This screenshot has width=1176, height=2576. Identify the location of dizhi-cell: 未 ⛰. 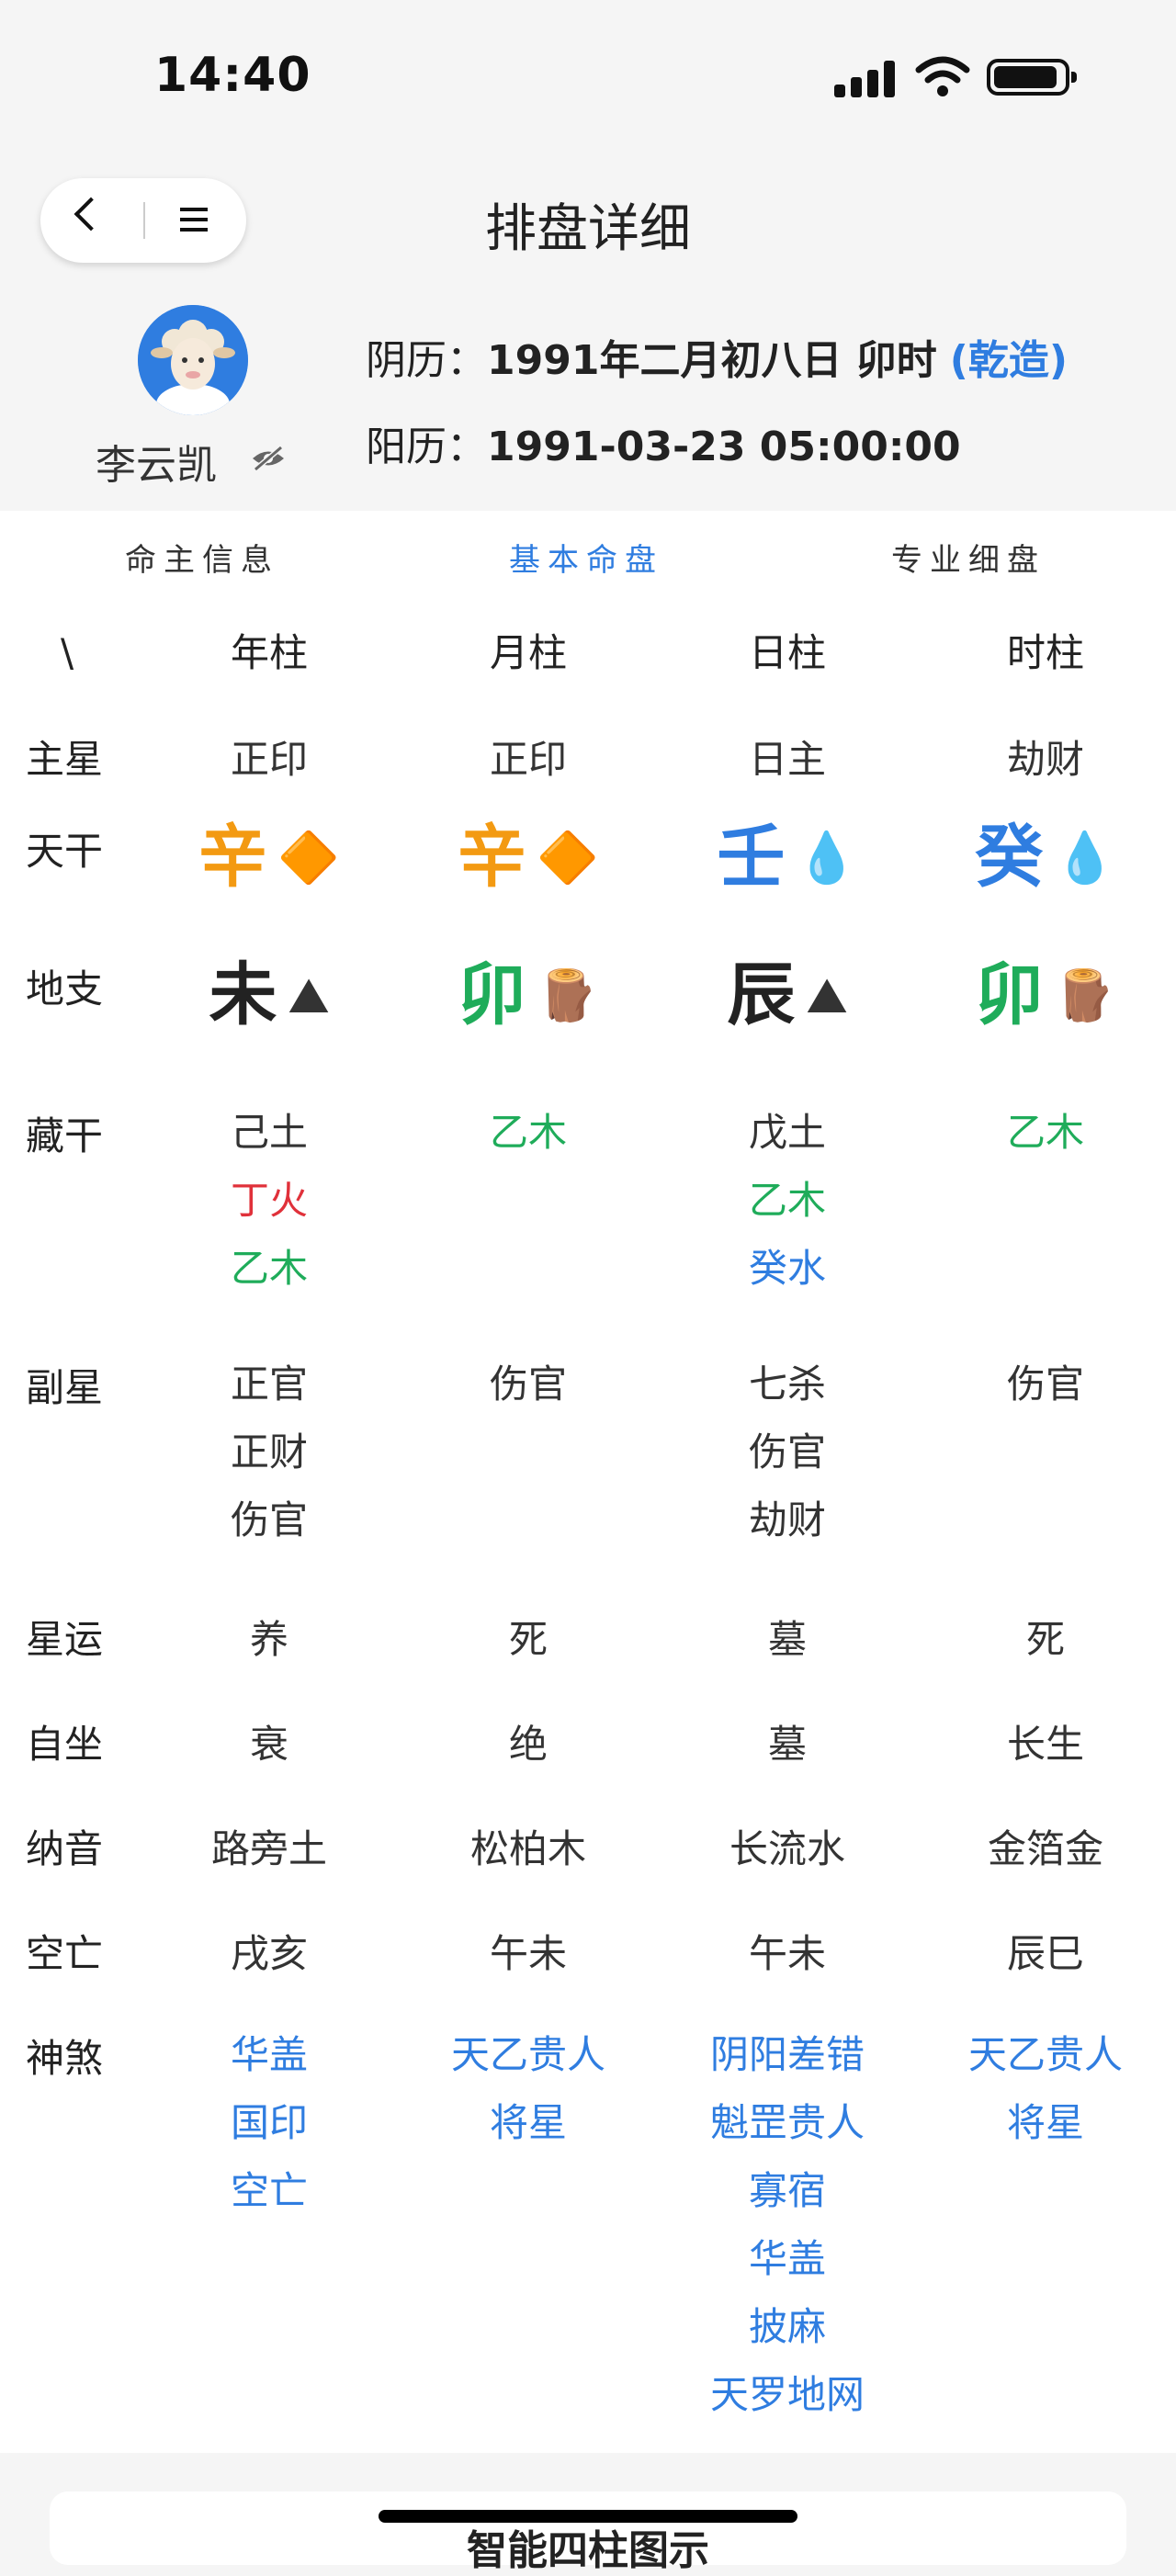
(269, 995).